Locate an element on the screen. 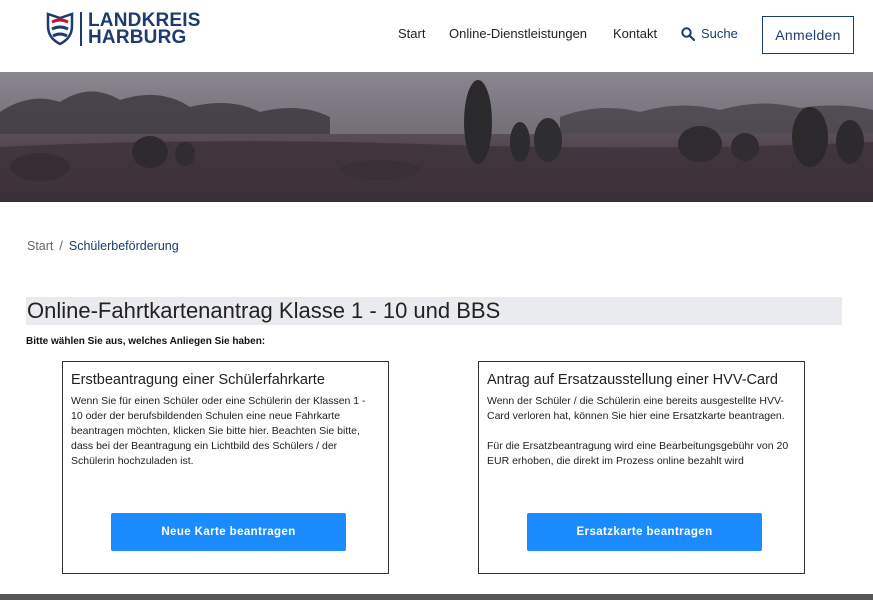 Image resolution: width=873 pixels, height=600 pixels. replacement-card-button: Ersatzkarte beantragen is located at coordinates (644, 532).